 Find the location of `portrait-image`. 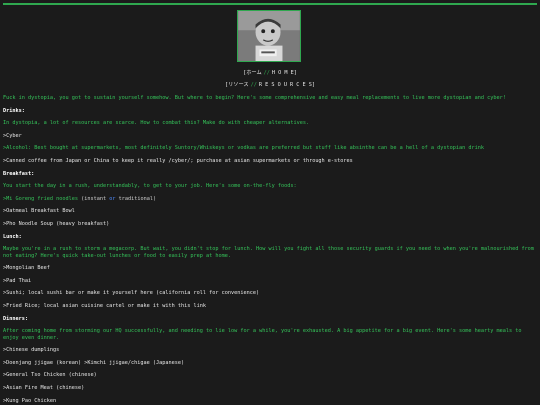

portrait-image is located at coordinates (269, 36).